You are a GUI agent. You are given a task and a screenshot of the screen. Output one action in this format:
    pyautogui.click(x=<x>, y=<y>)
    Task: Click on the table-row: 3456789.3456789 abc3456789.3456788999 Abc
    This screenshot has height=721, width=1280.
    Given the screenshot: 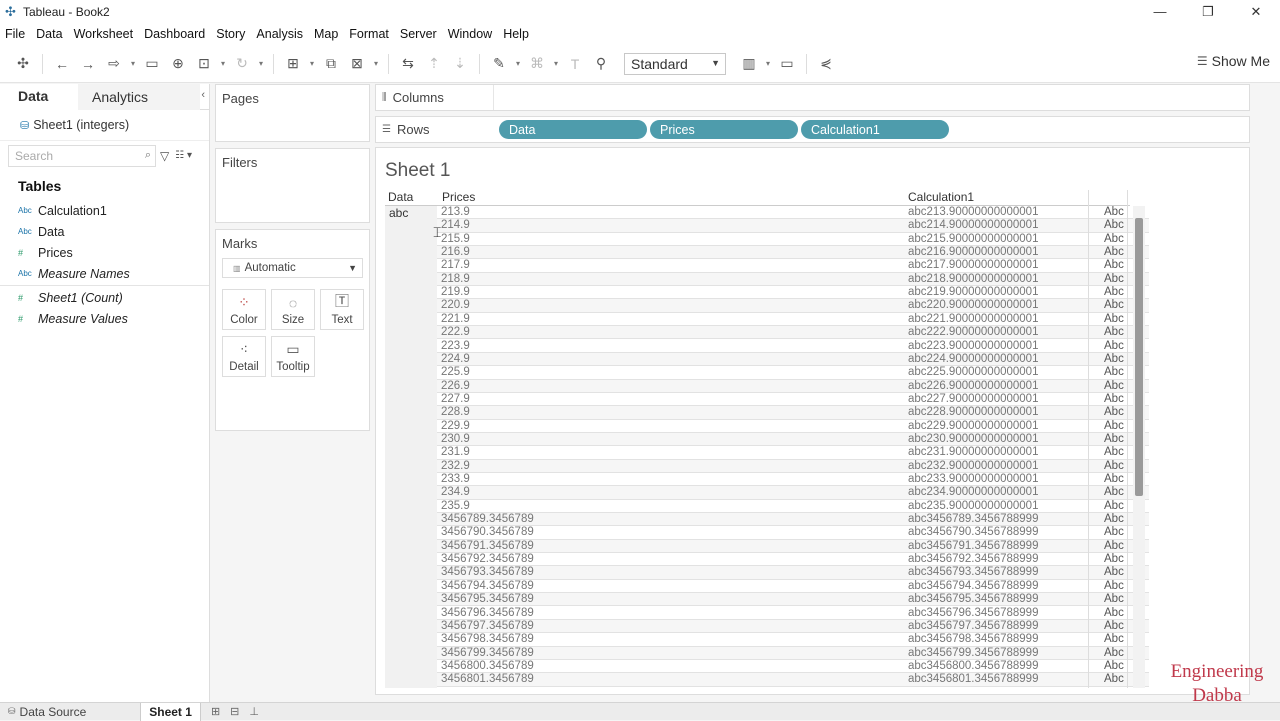 What is the action you would take?
    pyautogui.click(x=793, y=520)
    